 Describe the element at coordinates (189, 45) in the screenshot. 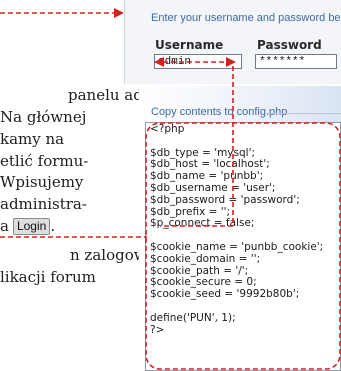

I see `username-label: Username` at that location.